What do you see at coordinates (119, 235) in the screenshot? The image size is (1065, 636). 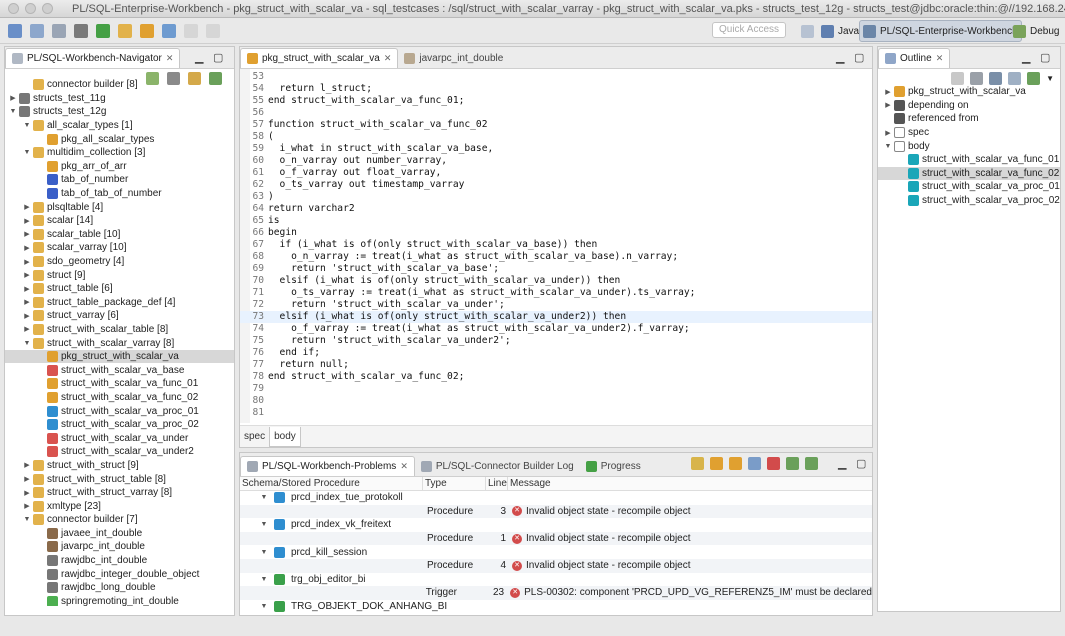 I see `tree-row: ▶ scalar_table [10]` at bounding box center [119, 235].